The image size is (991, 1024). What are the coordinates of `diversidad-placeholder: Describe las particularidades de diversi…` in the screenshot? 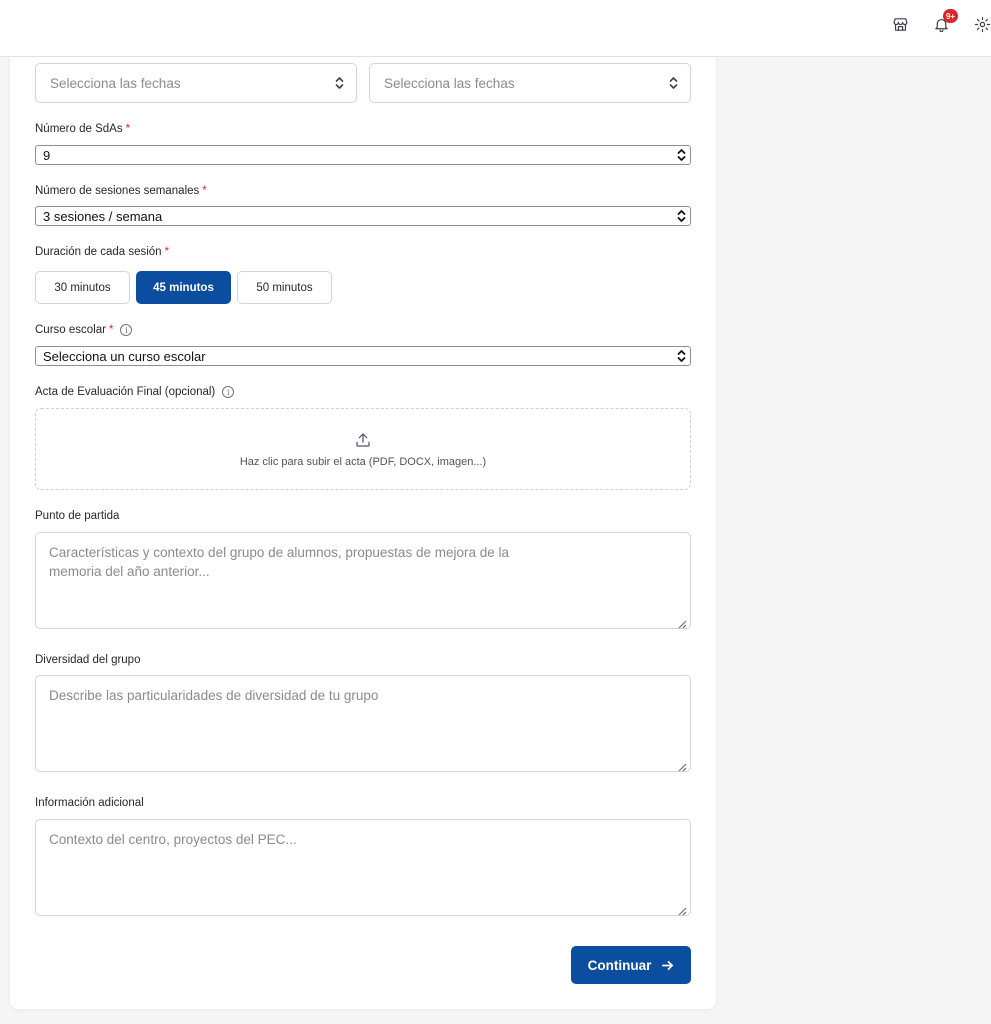 It's located at (214, 695).